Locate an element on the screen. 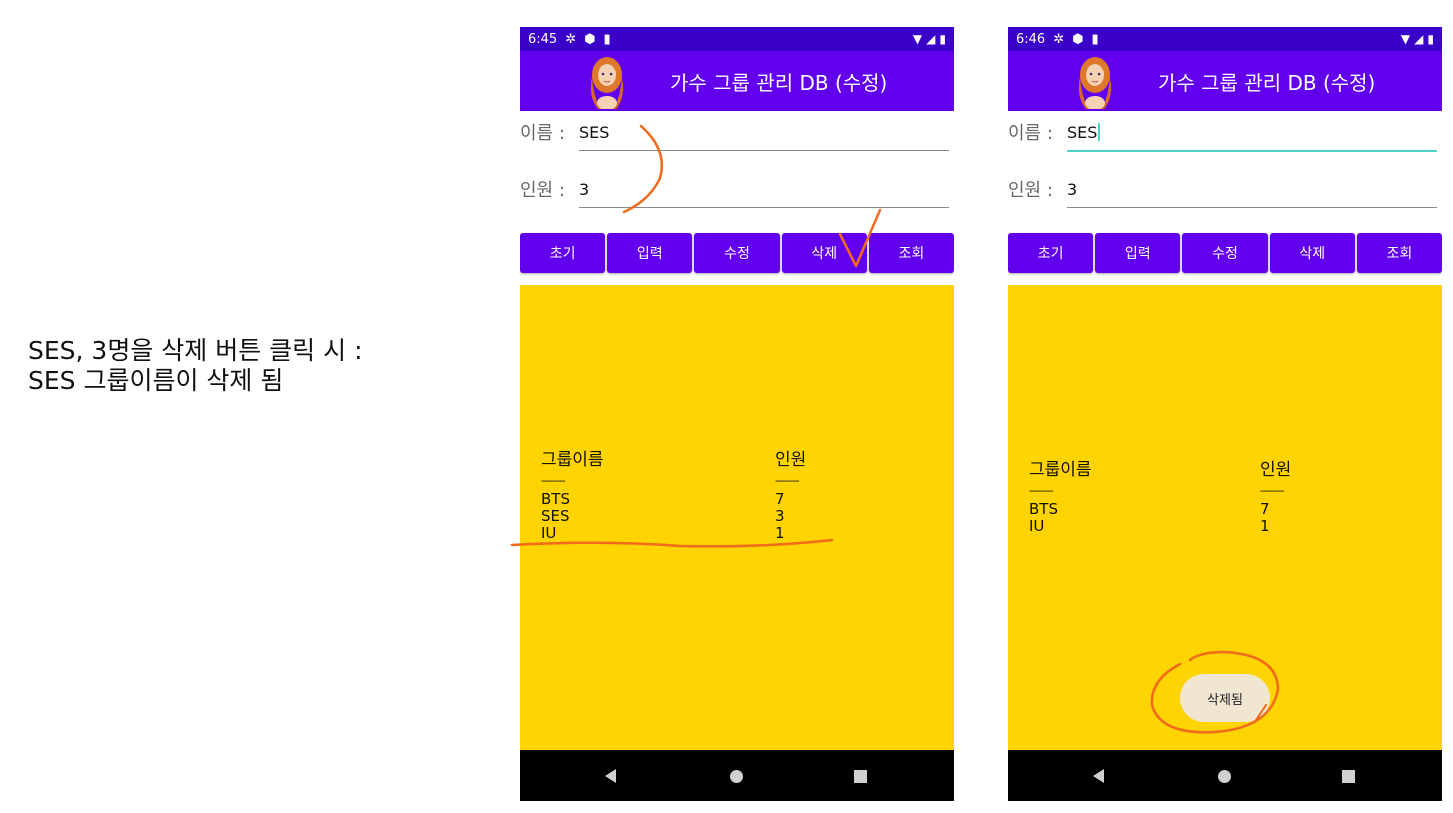 Image resolution: width=1453 pixels, height=813 pixels. caption: SES, 3명을 삭제 버튼 클릭 시 : SES 그룹이름이 삭제 됨 is located at coordinates (195, 366).